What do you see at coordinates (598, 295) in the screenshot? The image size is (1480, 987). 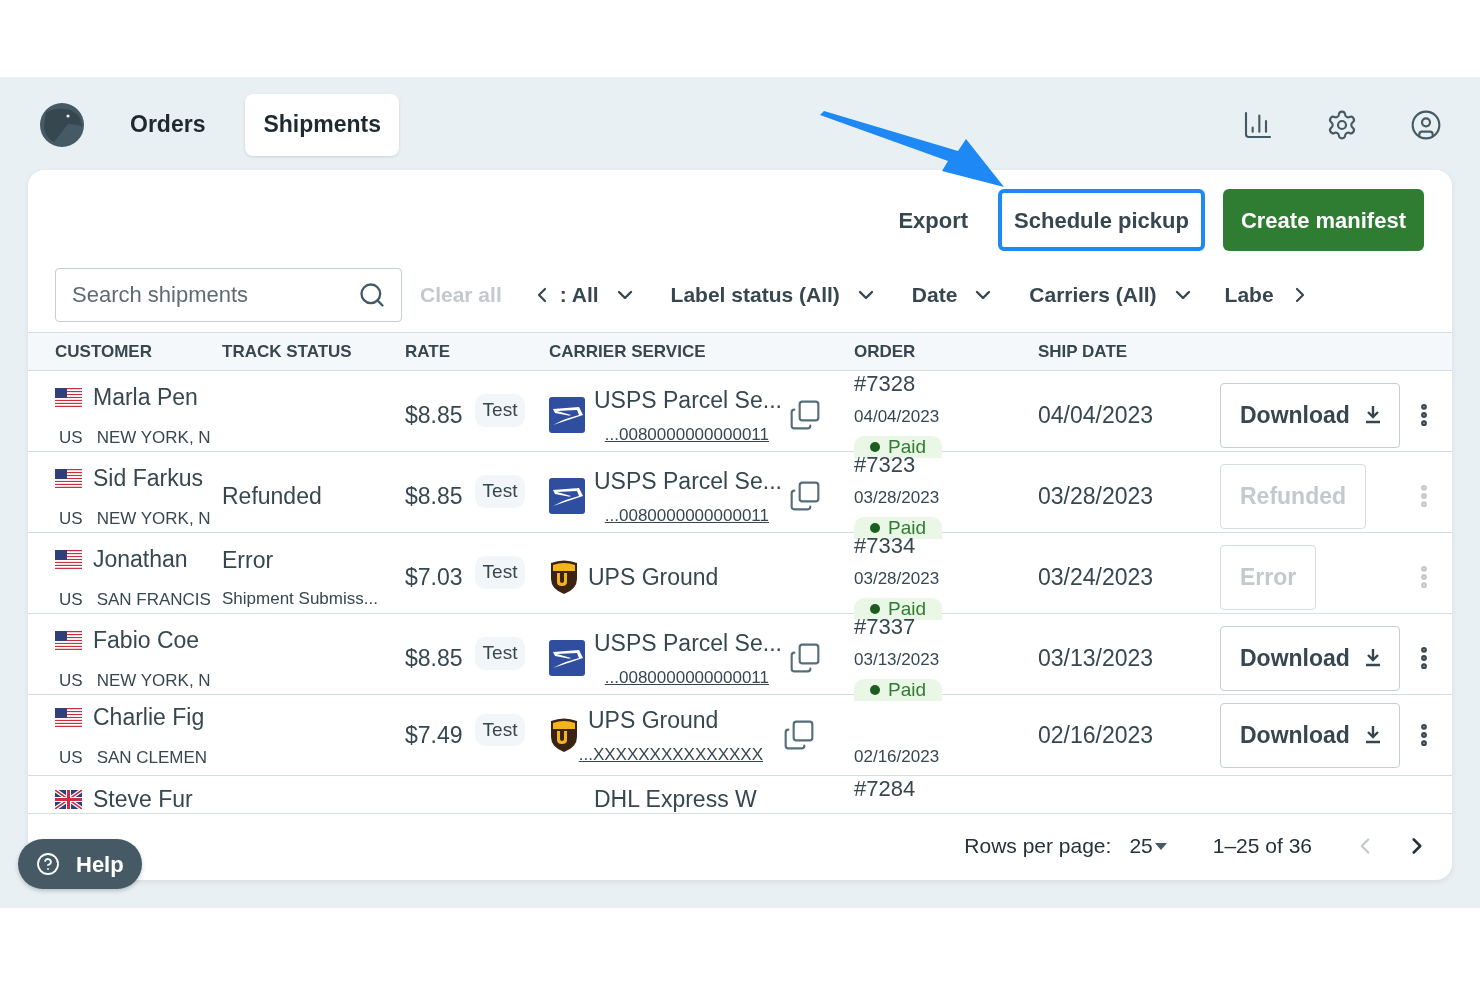 I see `filter-dropdown: : All` at bounding box center [598, 295].